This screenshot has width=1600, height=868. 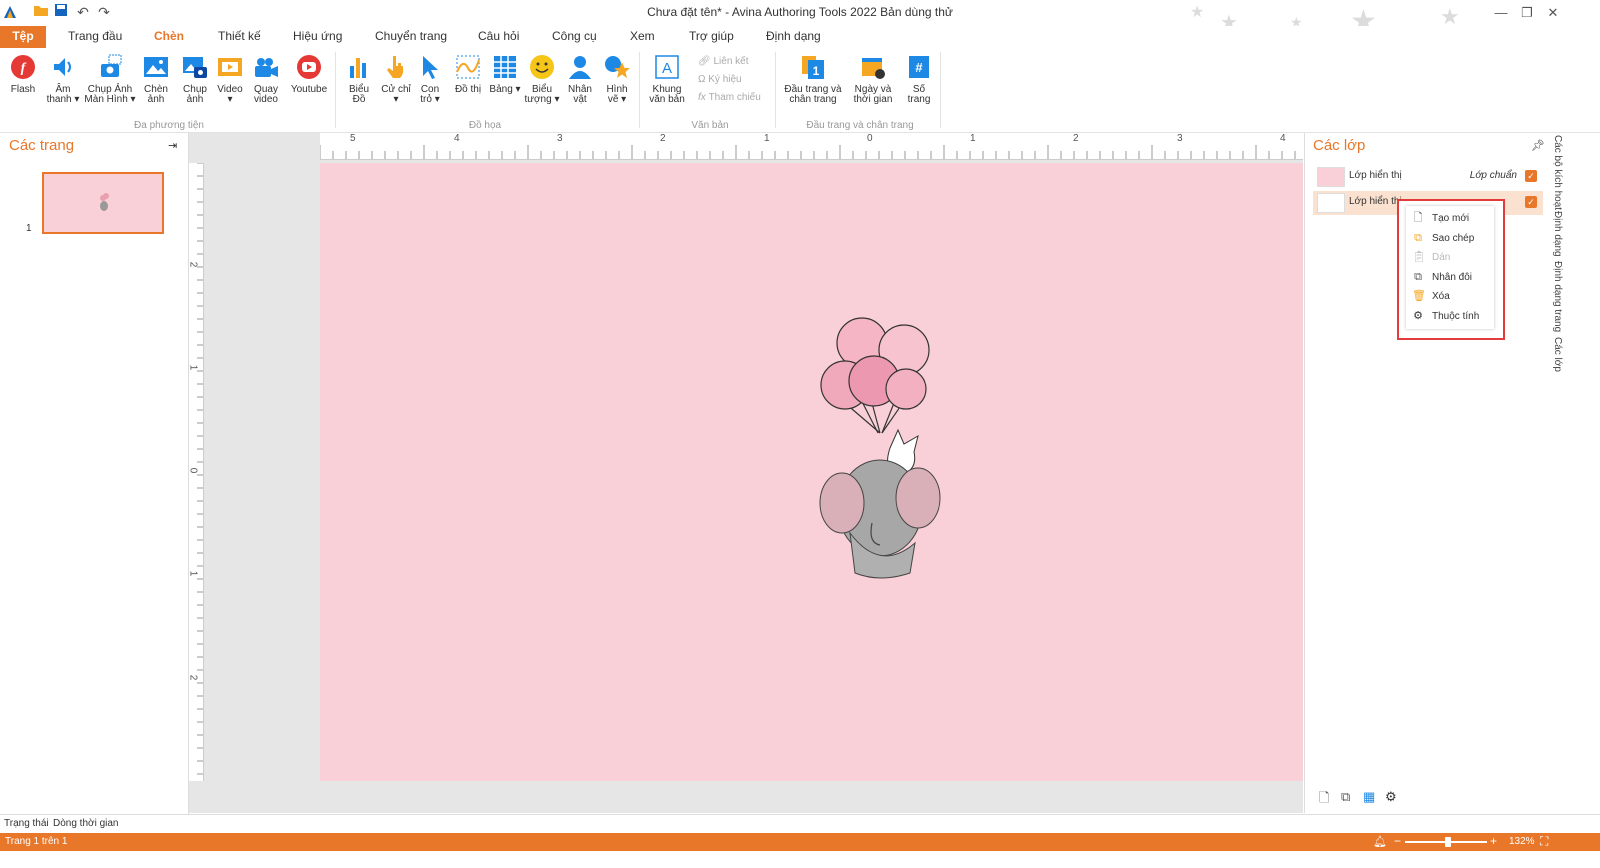 I want to click on new-layer-icon: 🗋︎, so click(x=1324, y=800).